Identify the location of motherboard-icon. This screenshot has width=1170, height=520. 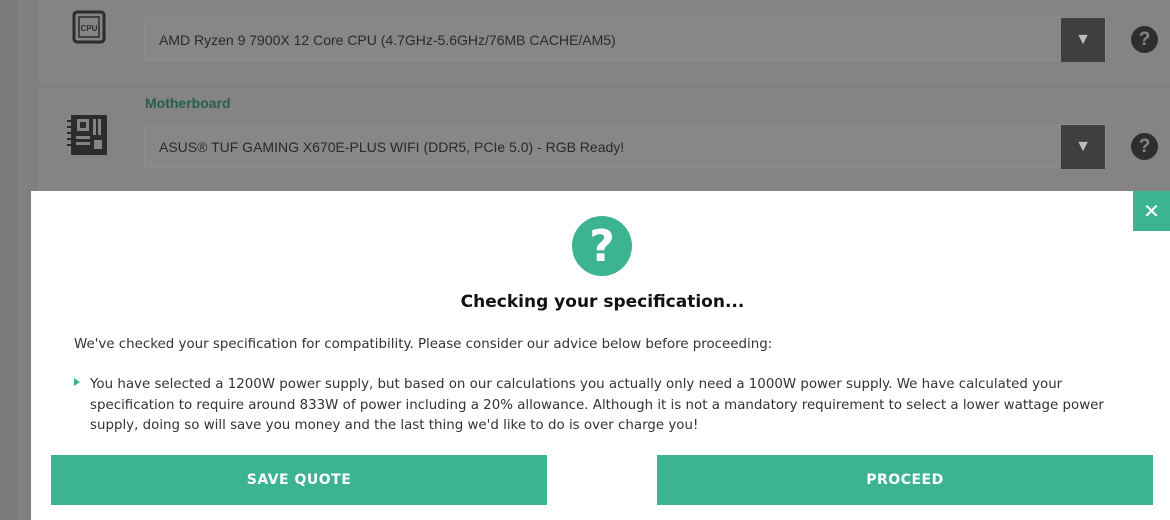
(89, 135).